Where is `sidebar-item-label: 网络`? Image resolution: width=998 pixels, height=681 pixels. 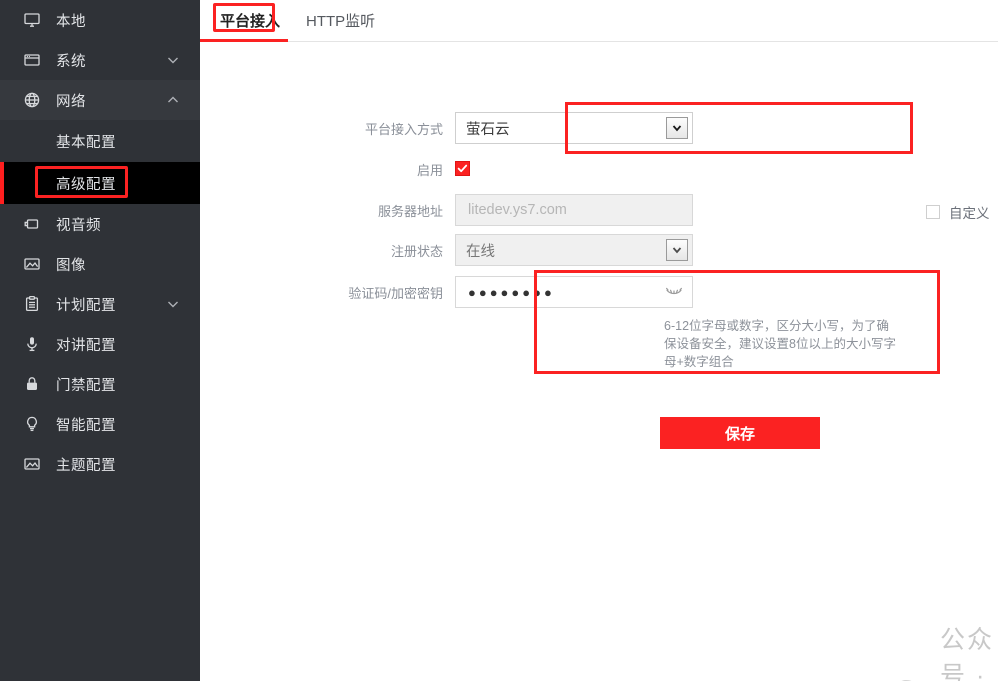
sidebar-item-label: 网络 is located at coordinates (71, 101).